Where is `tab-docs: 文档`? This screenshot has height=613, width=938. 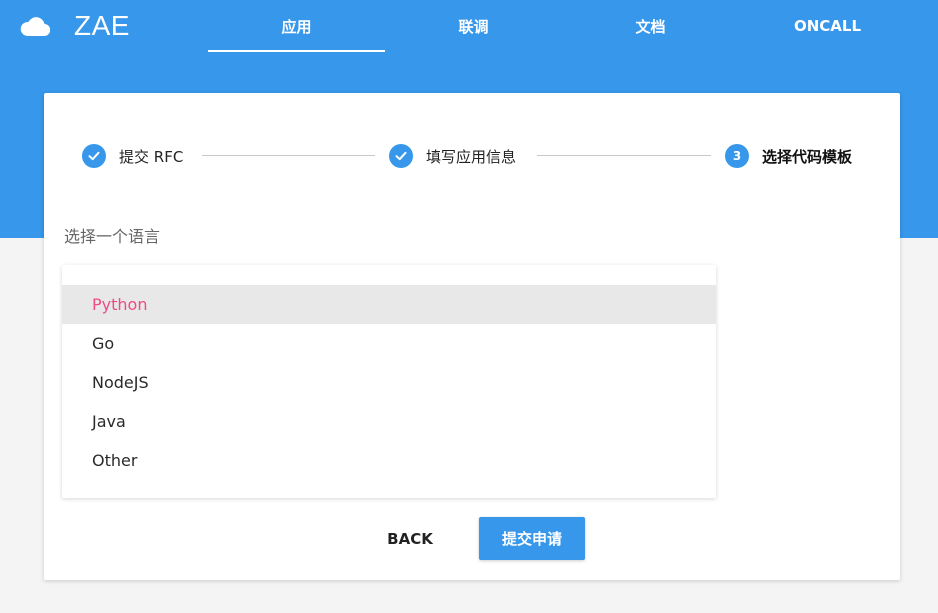
tab-docs: 文档 is located at coordinates (650, 26).